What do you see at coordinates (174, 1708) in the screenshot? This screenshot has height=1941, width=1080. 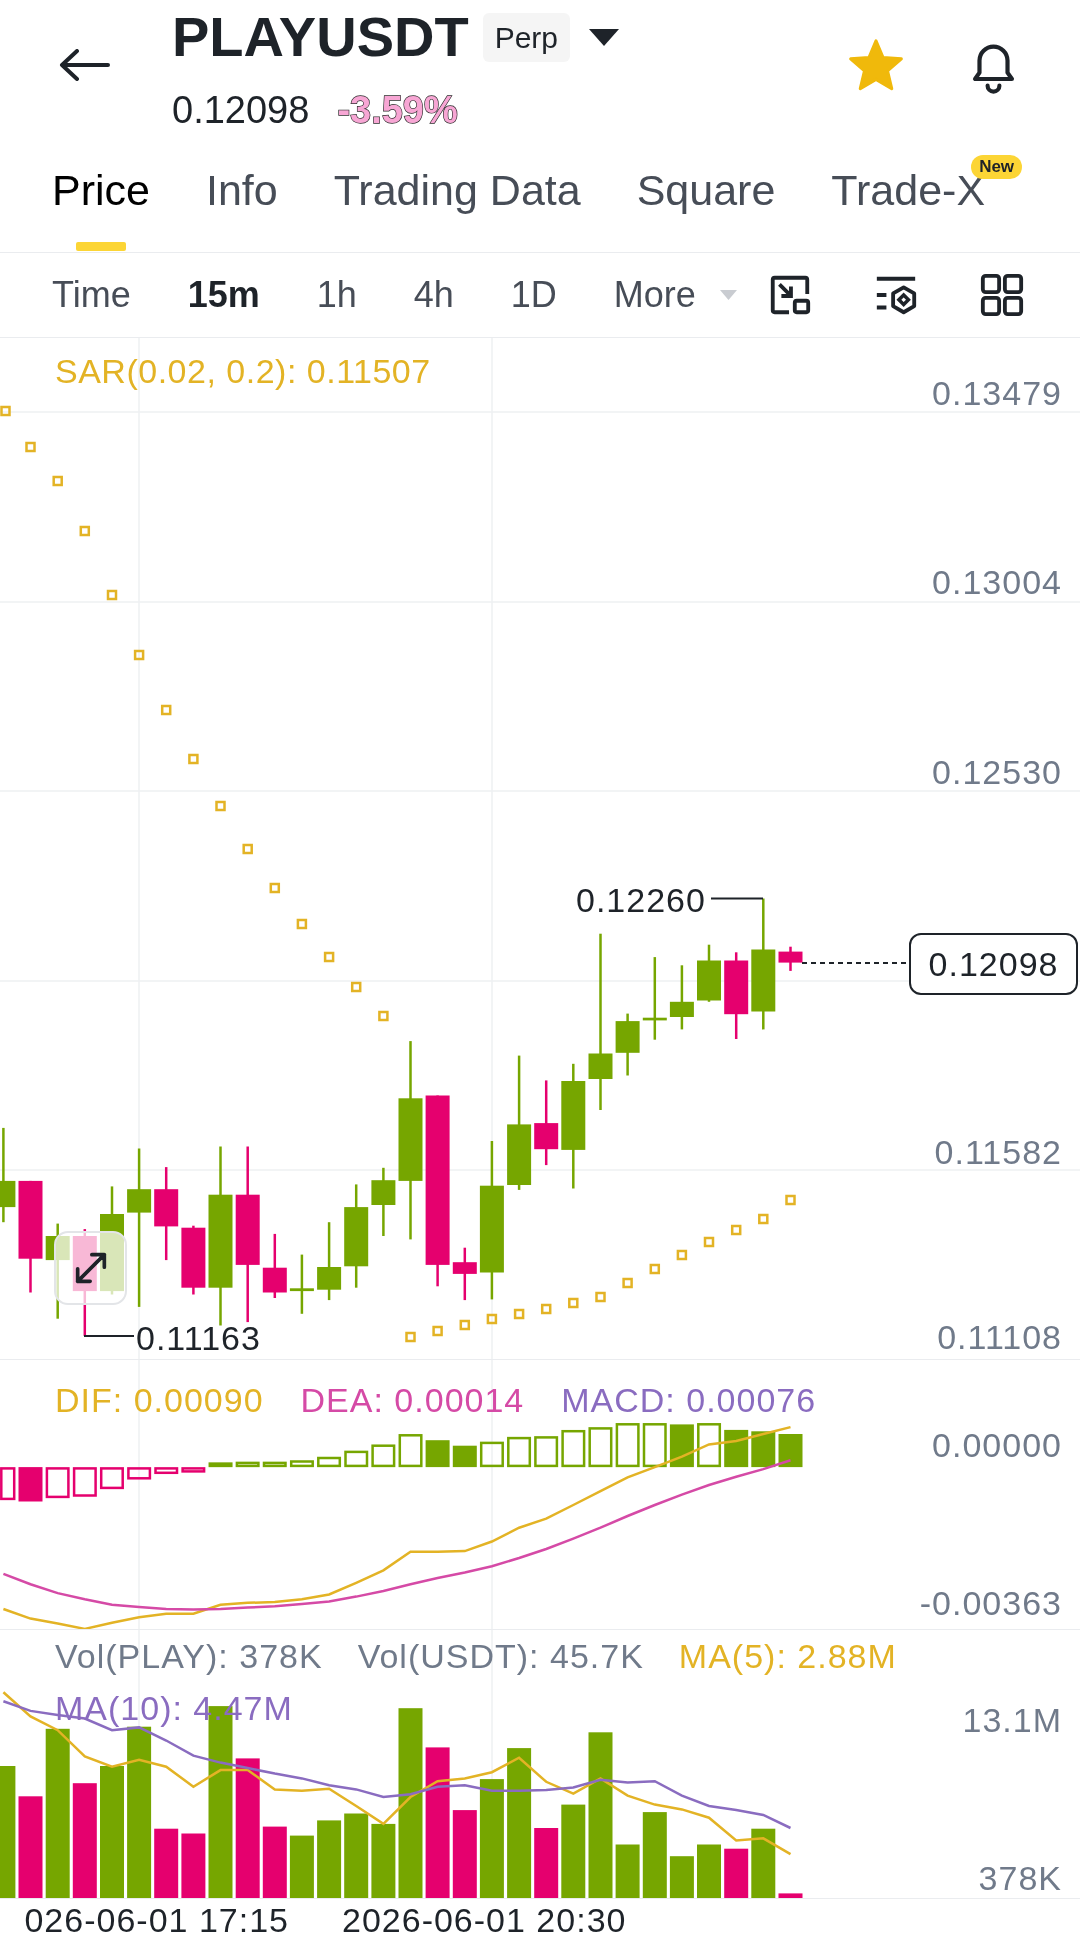 I see `indicator-legend: MA(10): 4.47M` at bounding box center [174, 1708].